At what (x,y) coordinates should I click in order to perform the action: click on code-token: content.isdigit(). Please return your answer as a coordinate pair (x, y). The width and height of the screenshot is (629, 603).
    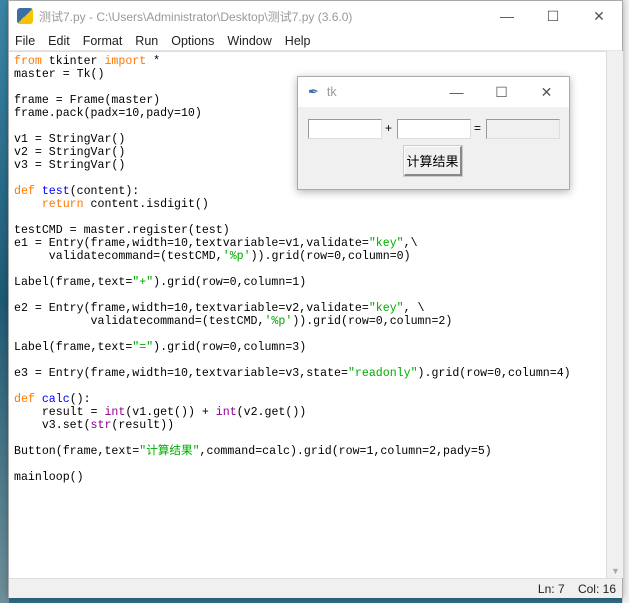
    Looking at the image, I should click on (146, 204).